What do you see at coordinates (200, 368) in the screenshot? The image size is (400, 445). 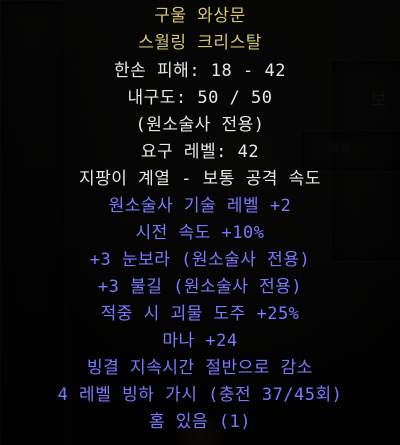 I see `mod-freeze-duration: 빙결 지속시간 절반으로 감소` at bounding box center [200, 368].